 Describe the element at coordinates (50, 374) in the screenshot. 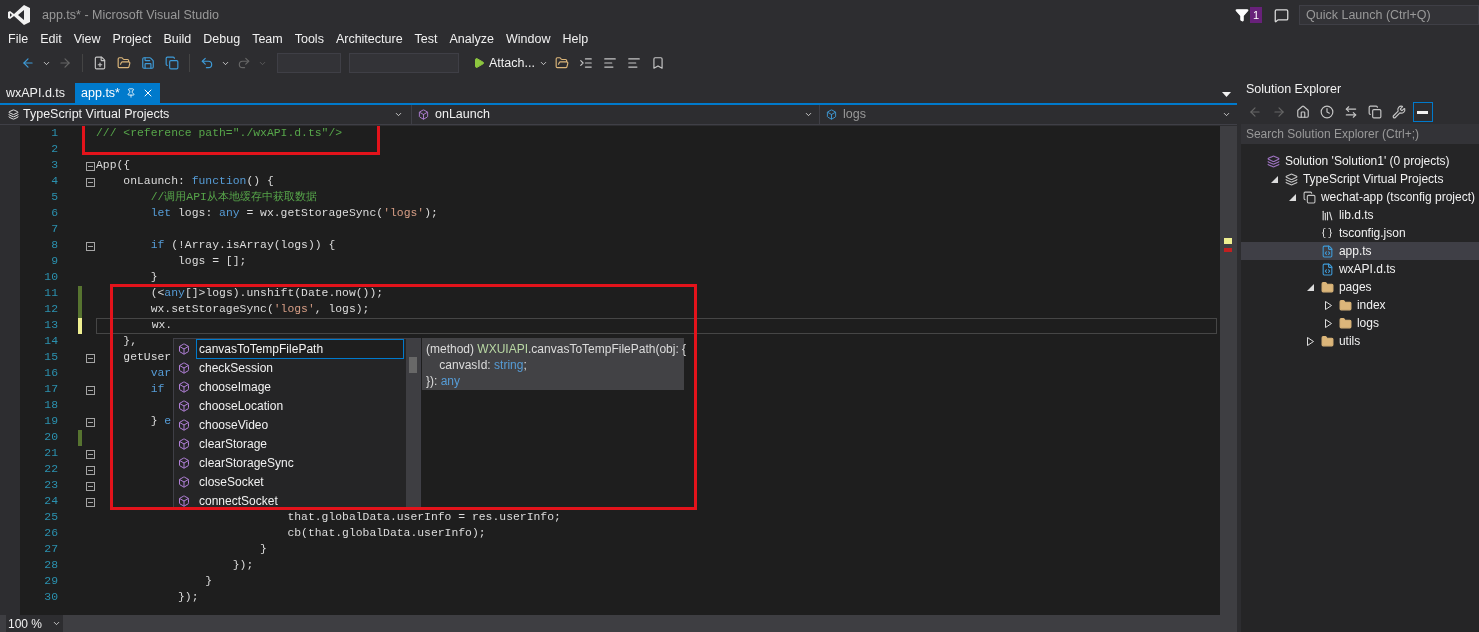

I see `line-number: 16` at that location.